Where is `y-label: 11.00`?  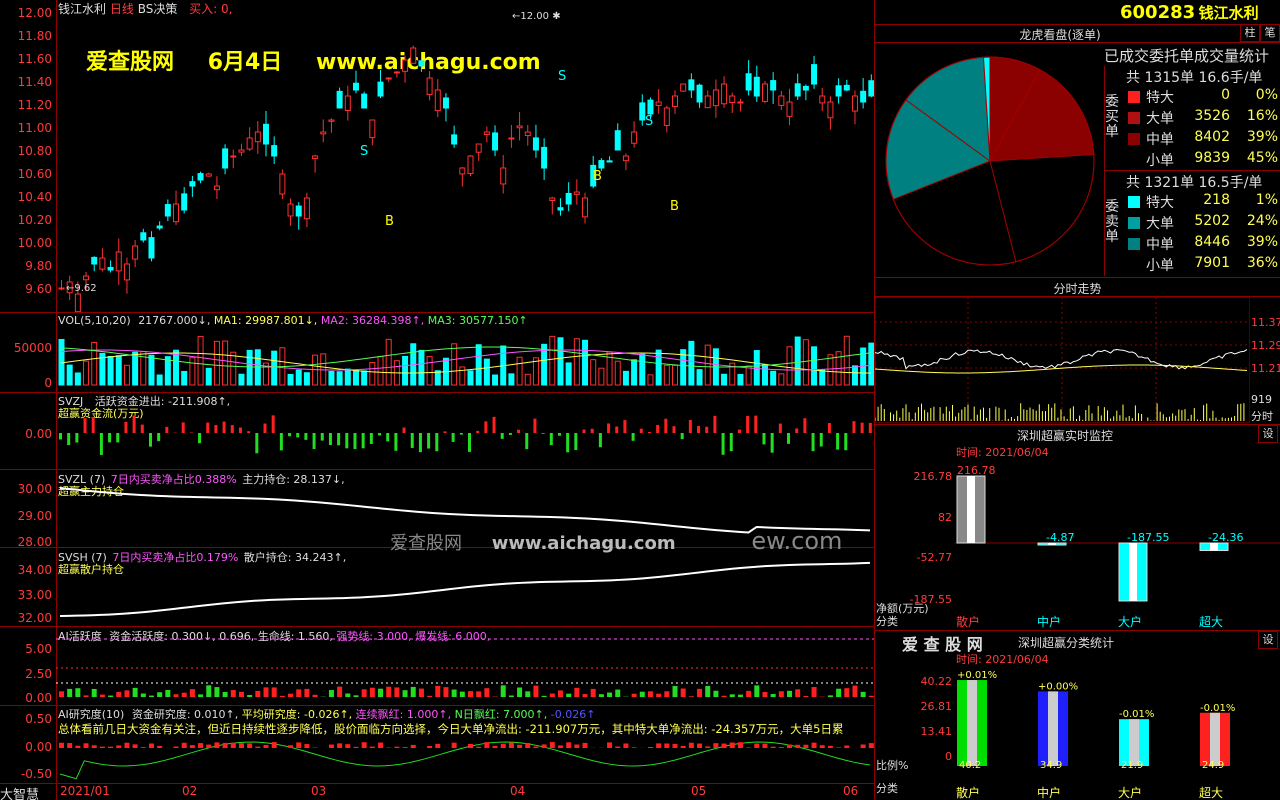
y-label: 11.00 is located at coordinates (34, 128).